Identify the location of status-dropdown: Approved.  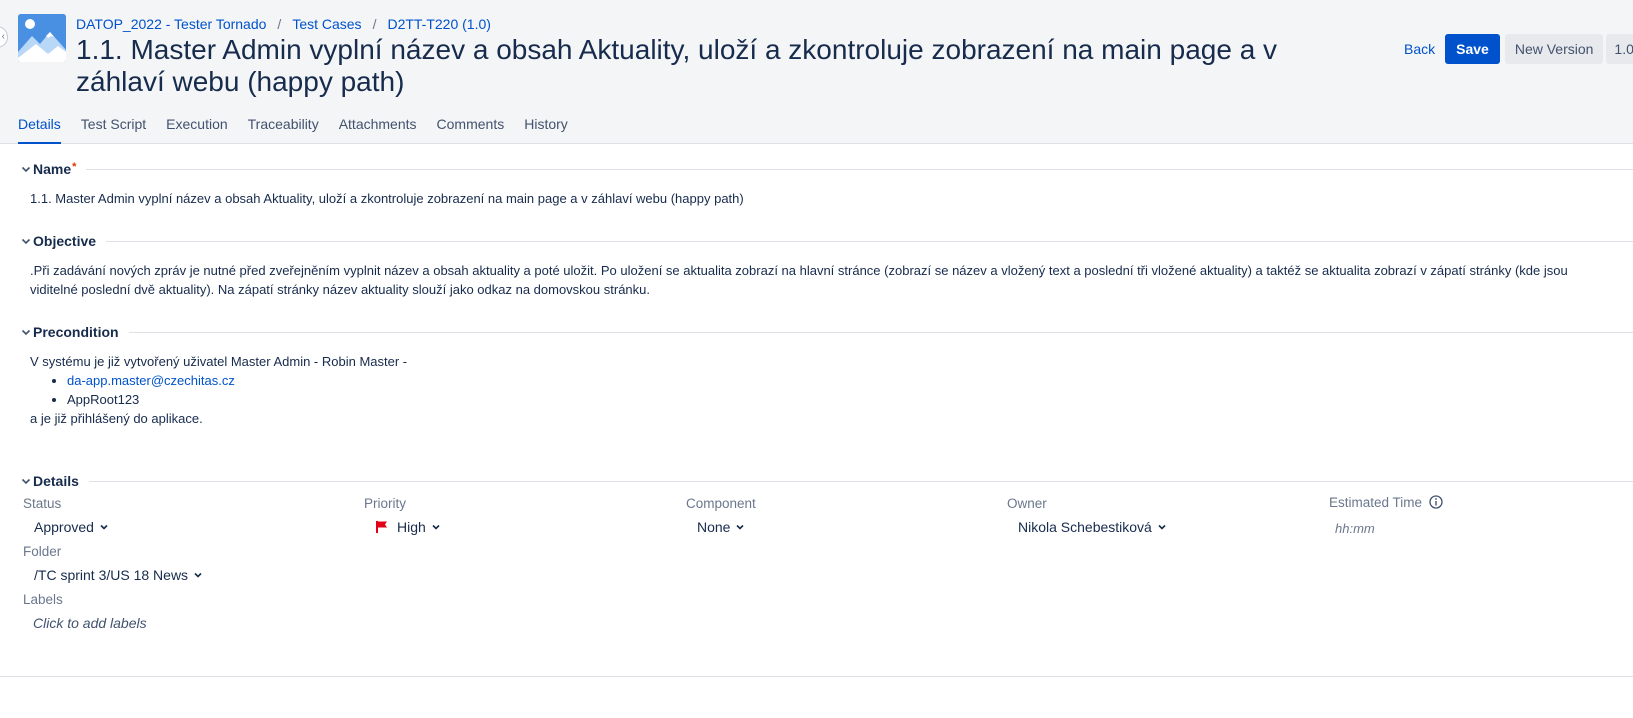
(71, 527).